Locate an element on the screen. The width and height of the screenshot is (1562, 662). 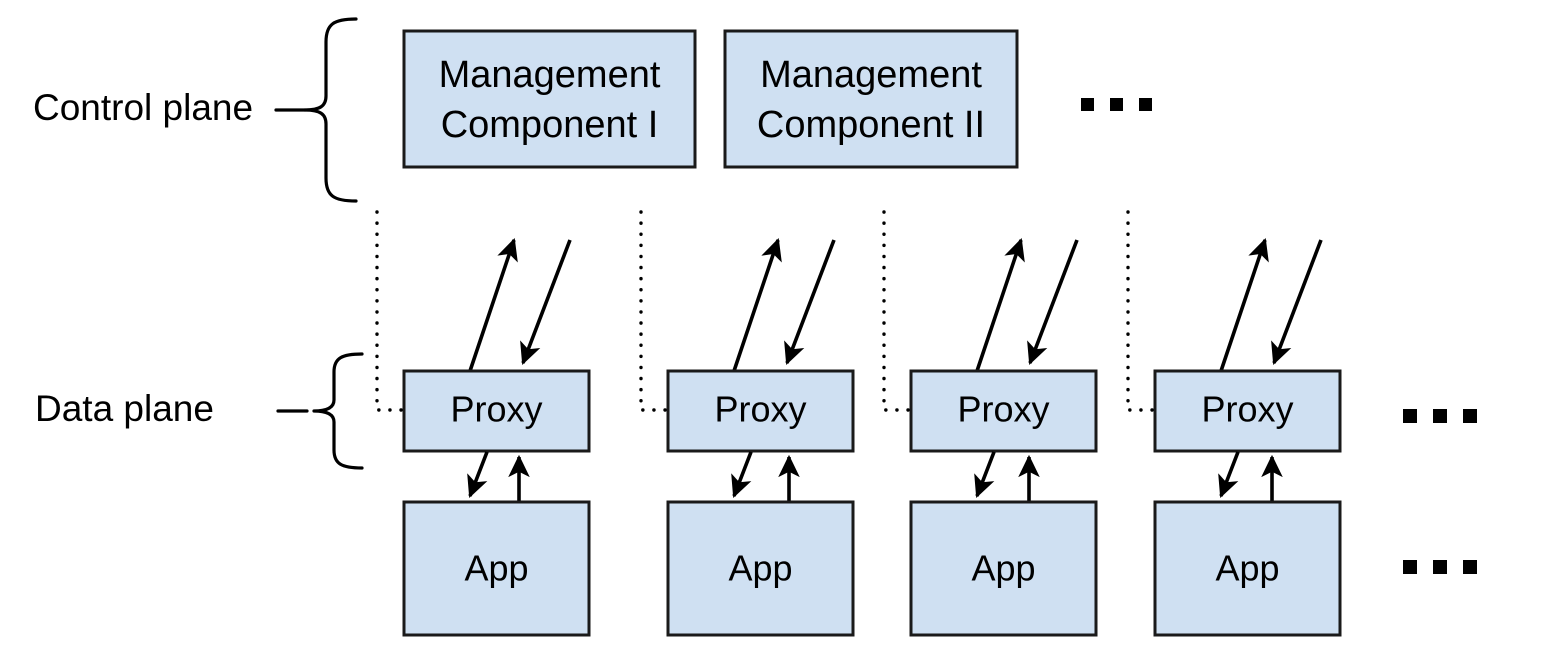
management-component-2-box is located at coordinates (871, 99).